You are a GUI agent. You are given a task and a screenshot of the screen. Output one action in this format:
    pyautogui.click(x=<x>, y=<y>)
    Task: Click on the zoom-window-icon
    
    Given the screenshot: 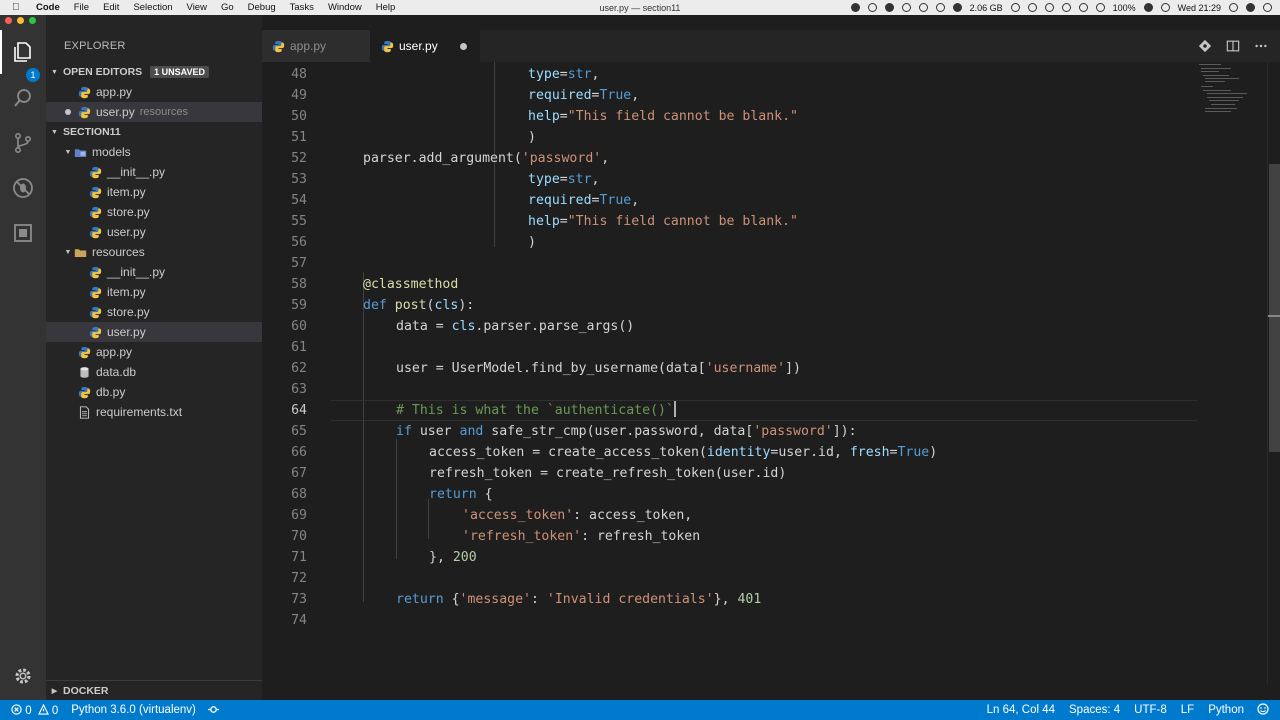 What is the action you would take?
    pyautogui.click(x=32, y=20)
    